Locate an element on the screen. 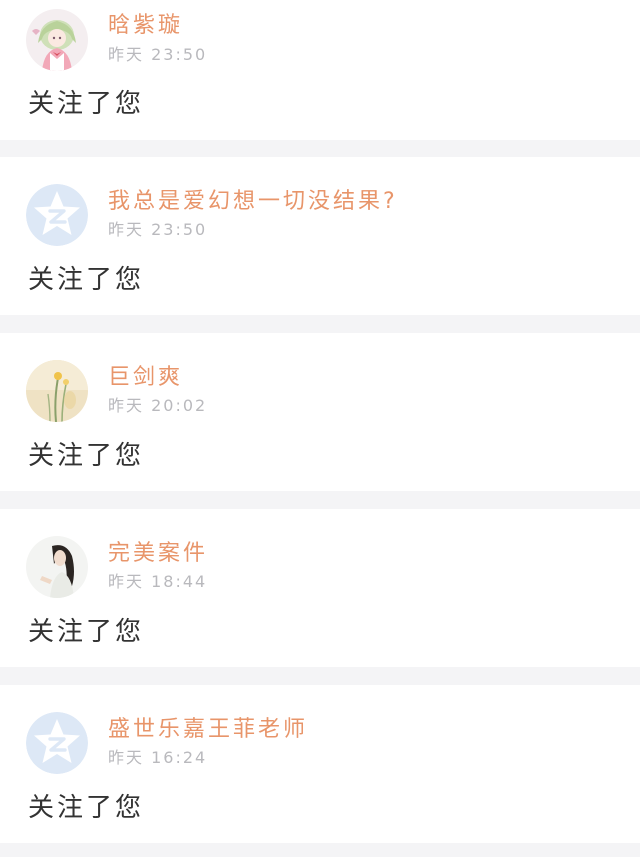 The image size is (640, 857). timestamp: 昨天 20:02 is located at coordinates (158, 405).